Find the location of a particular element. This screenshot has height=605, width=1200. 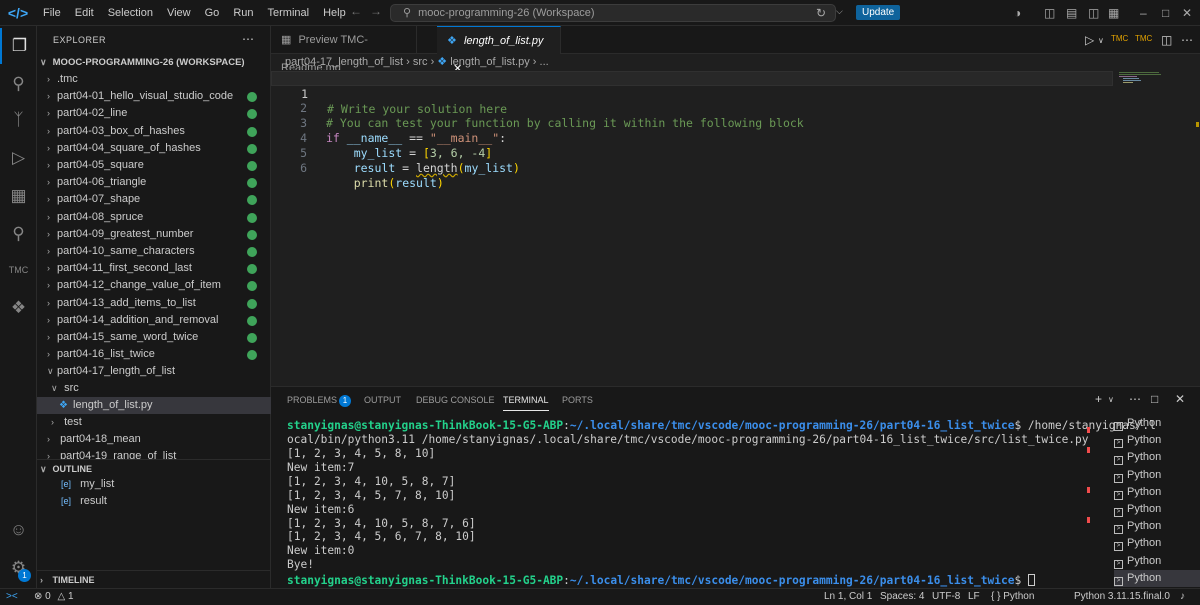

tmc-run-tests-icon: TMC is located at coordinates (1119, 38).